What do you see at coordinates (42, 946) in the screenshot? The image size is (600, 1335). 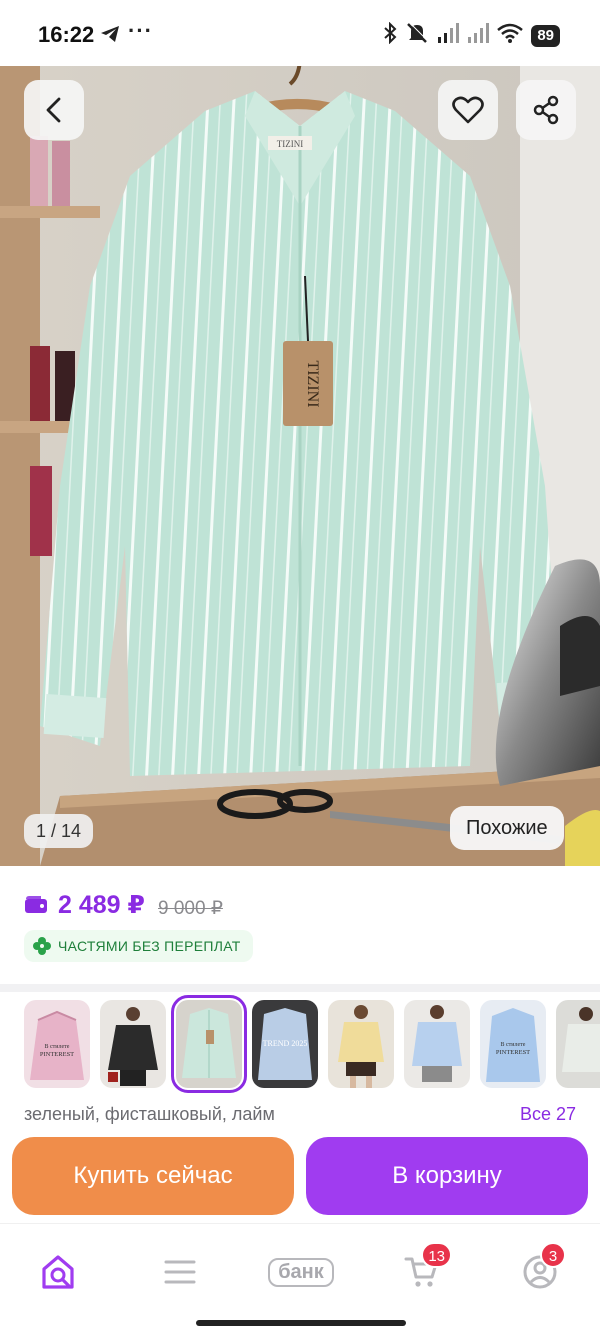 I see `clover-icon` at bounding box center [42, 946].